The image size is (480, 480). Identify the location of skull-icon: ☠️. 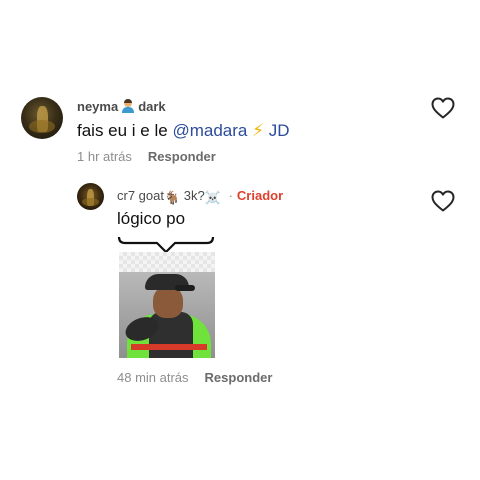
(212, 197).